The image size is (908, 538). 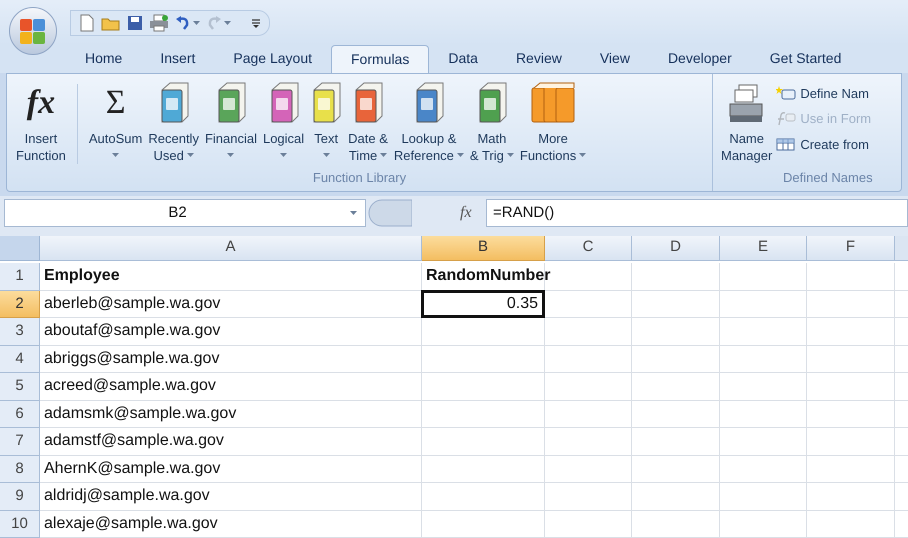 I want to click on row-header: 10, so click(x=20, y=524).